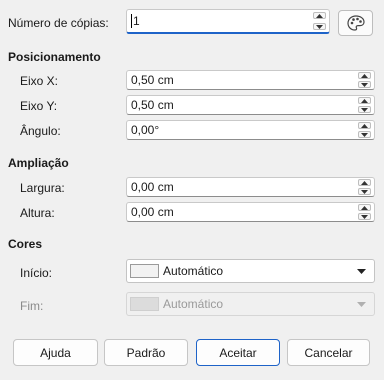 Image resolution: width=384 pixels, height=380 pixels. What do you see at coordinates (131, 21) in the screenshot?
I see `text-cursor` at bounding box center [131, 21].